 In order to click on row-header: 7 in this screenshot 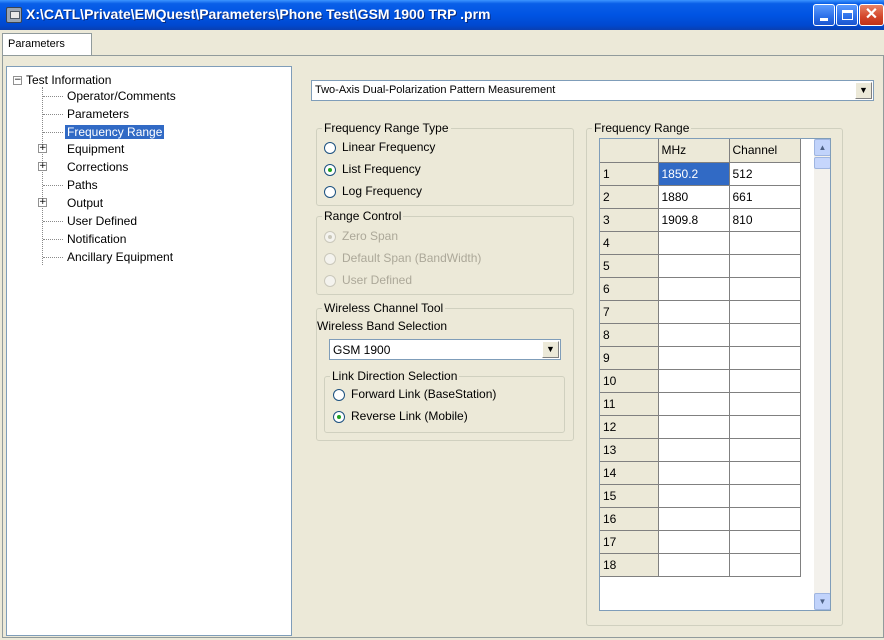, I will do `click(629, 312)`.